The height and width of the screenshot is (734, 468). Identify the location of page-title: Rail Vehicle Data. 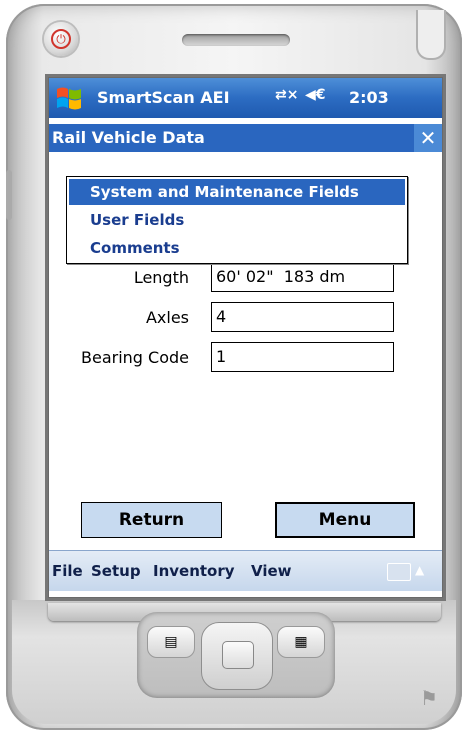
(128, 137).